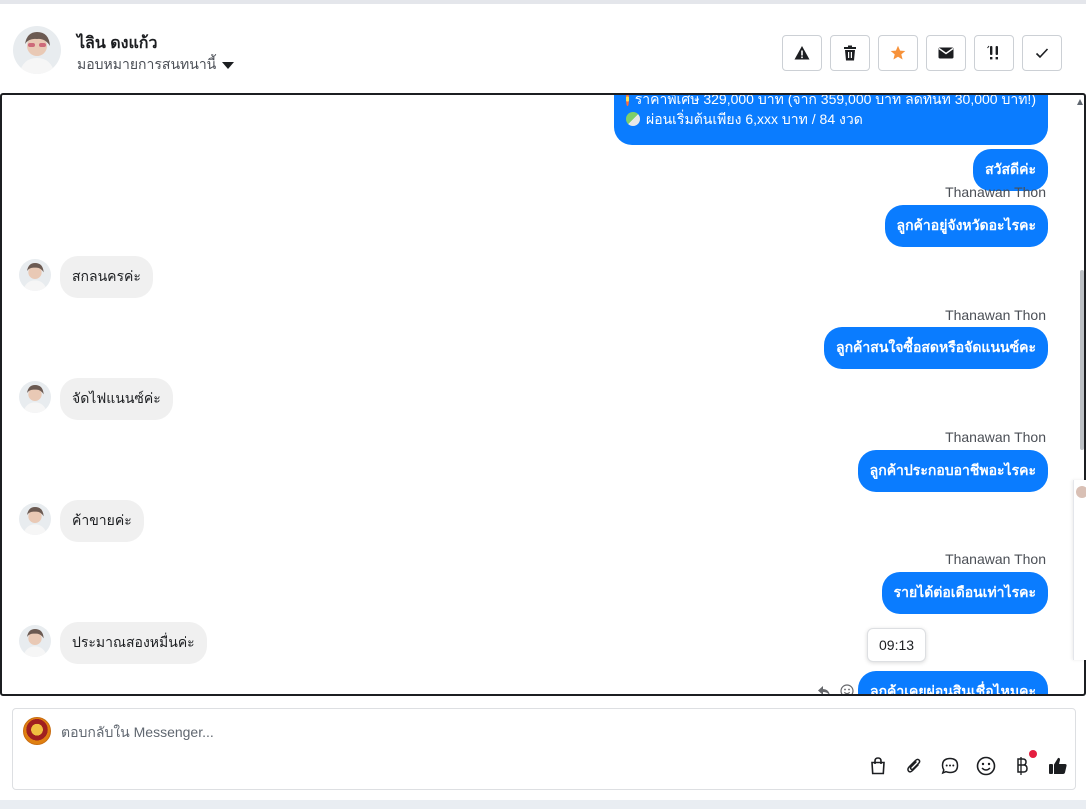 The image size is (1086, 809). Describe the element at coordinates (511, 732) in the screenshot. I see `reply-input` at that location.